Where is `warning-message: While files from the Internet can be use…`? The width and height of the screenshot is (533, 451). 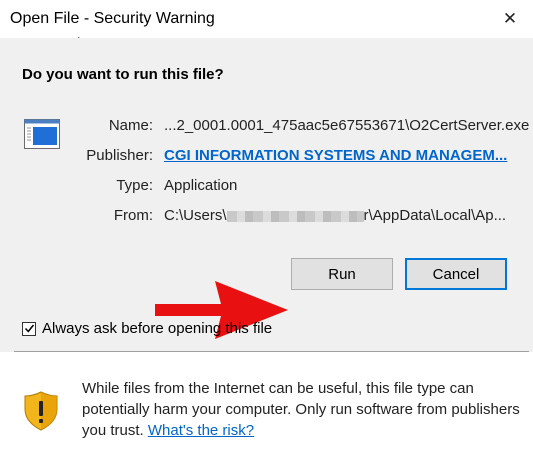 warning-message: While files from the Internet can be use… is located at coordinates (302, 409).